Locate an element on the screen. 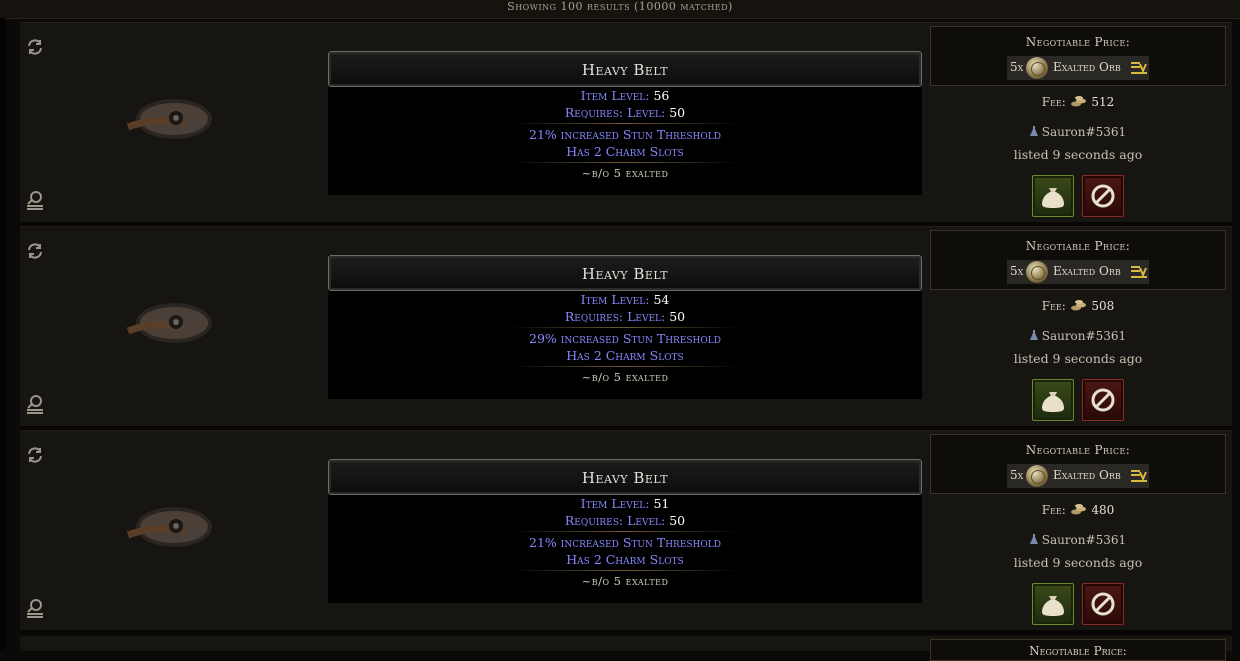 This screenshot has width=1240, height=661. row-divider is located at coordinates (626, 632).